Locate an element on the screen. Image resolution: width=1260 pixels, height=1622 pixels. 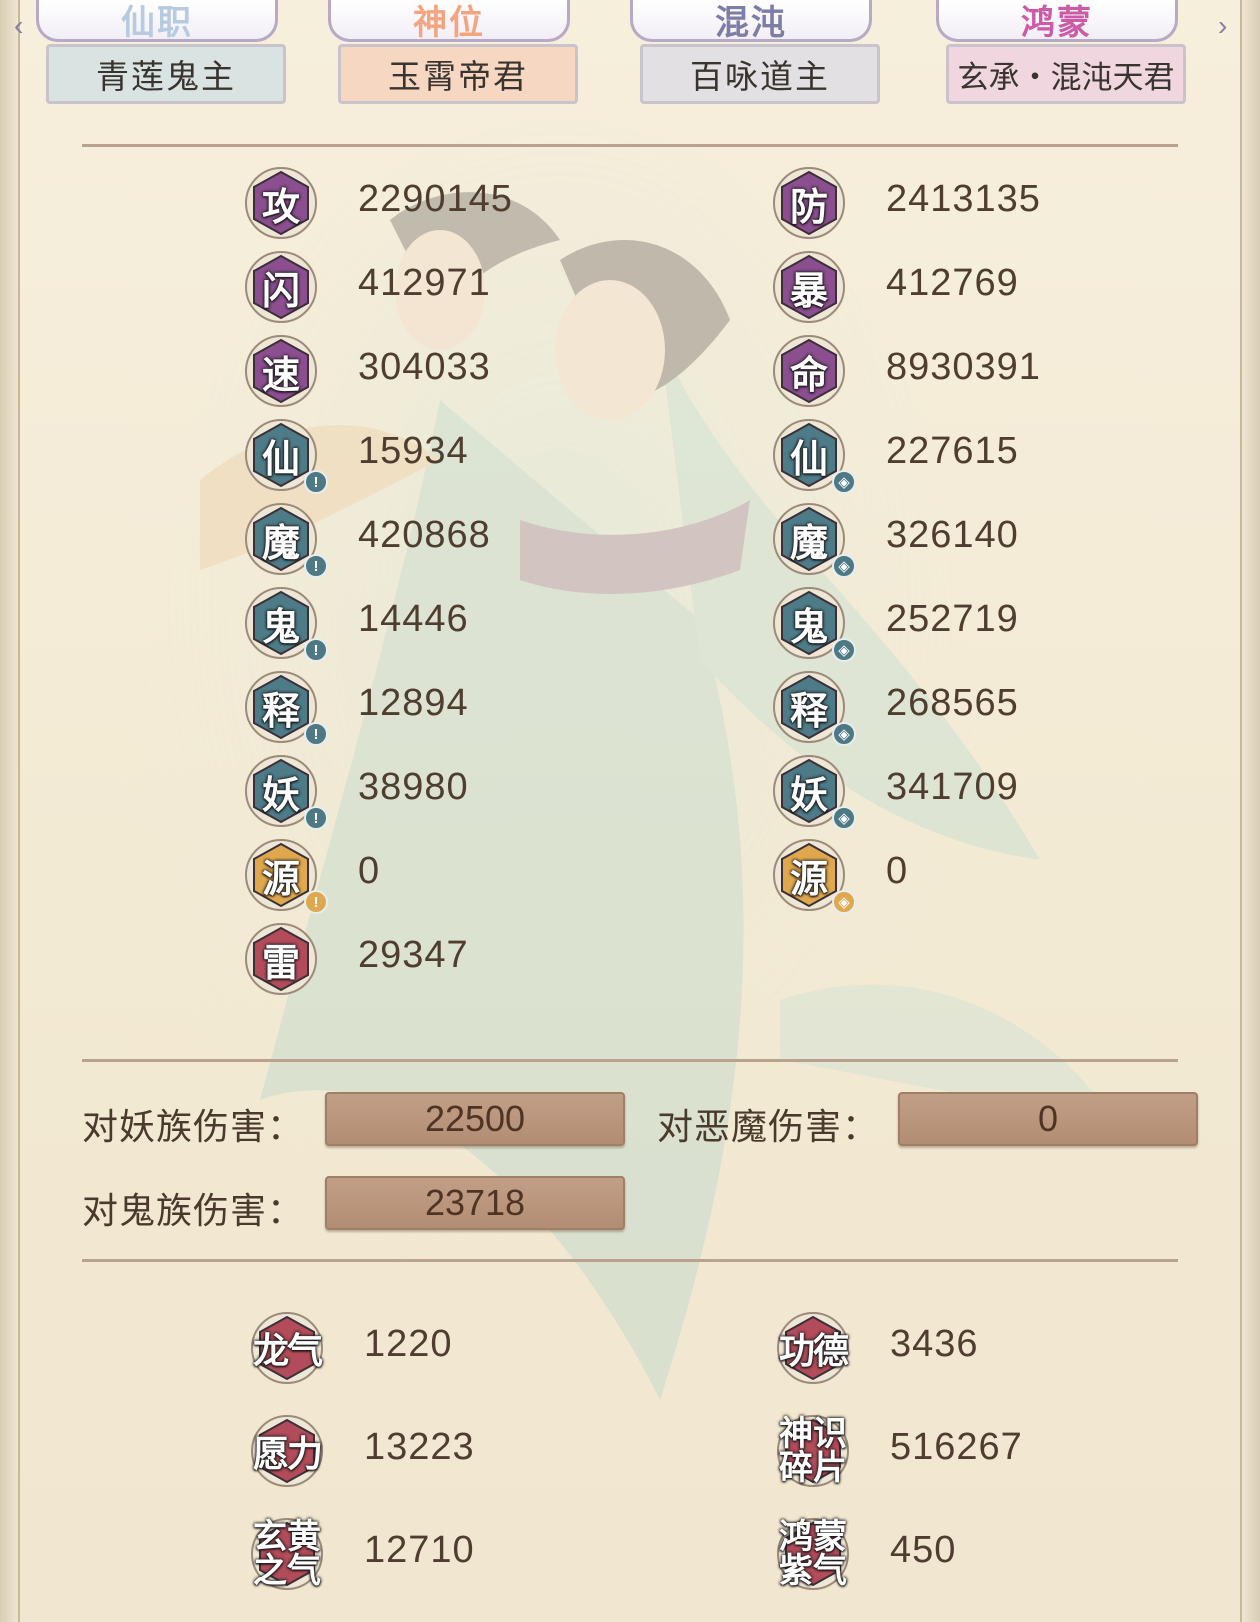
resource-badge-icon: 鸿蒙 紫气 is located at coordinates (813, 1554).